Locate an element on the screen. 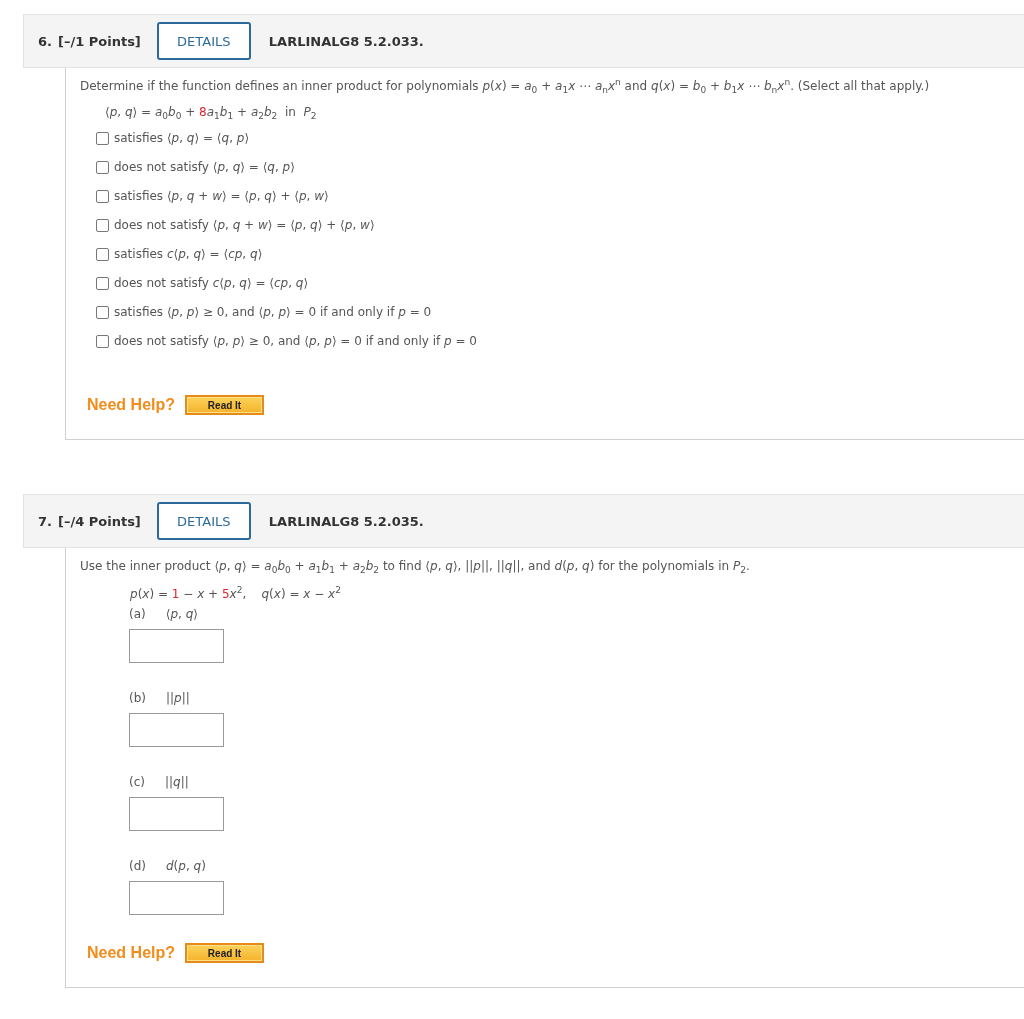  option-label: satisfies ⟨p, q + w⟩ = ⟨p, q⟩ + ⟨p, w⟩ is located at coordinates (221, 196).